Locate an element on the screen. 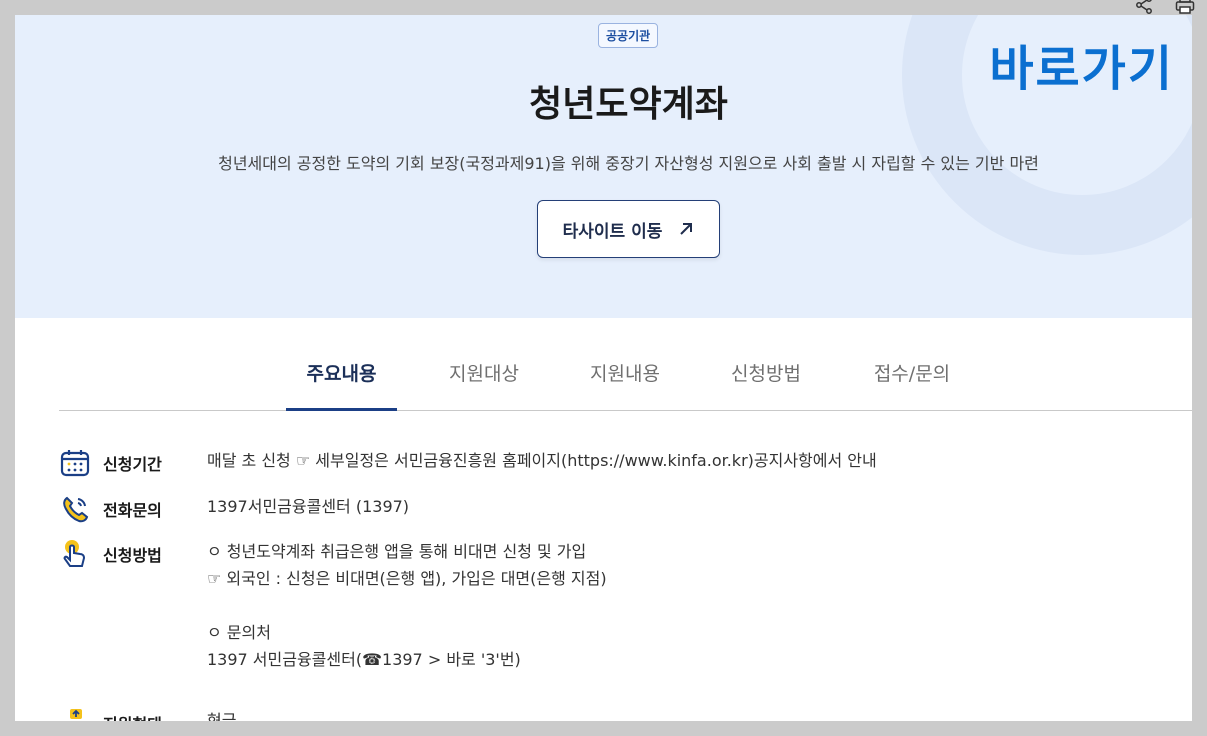 The image size is (1207, 736). tab-support-content: 지원내용 is located at coordinates (625, 380).